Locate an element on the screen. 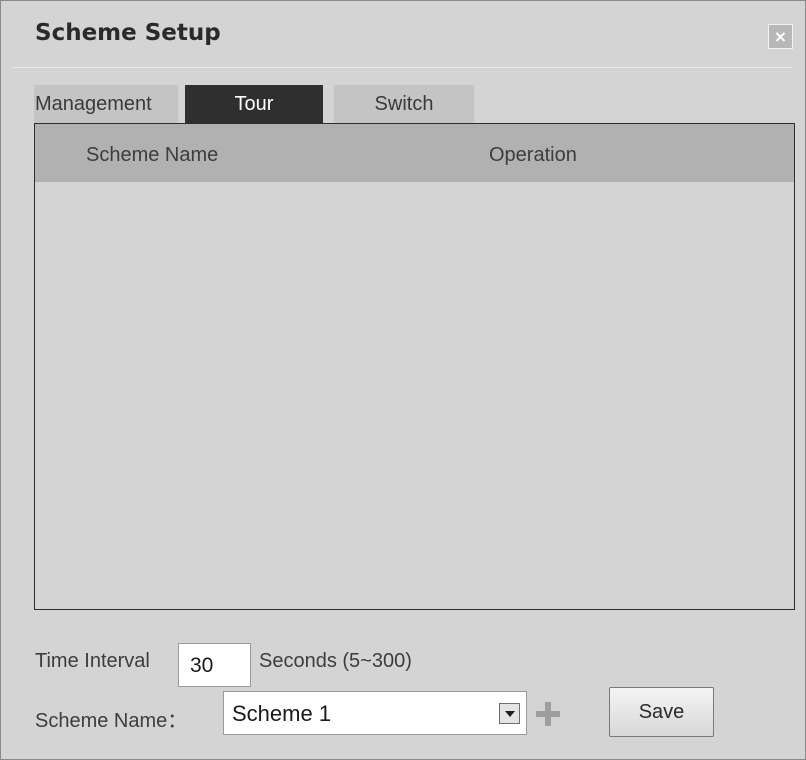 This screenshot has height=760, width=806. tab-switch: Switch is located at coordinates (404, 104).